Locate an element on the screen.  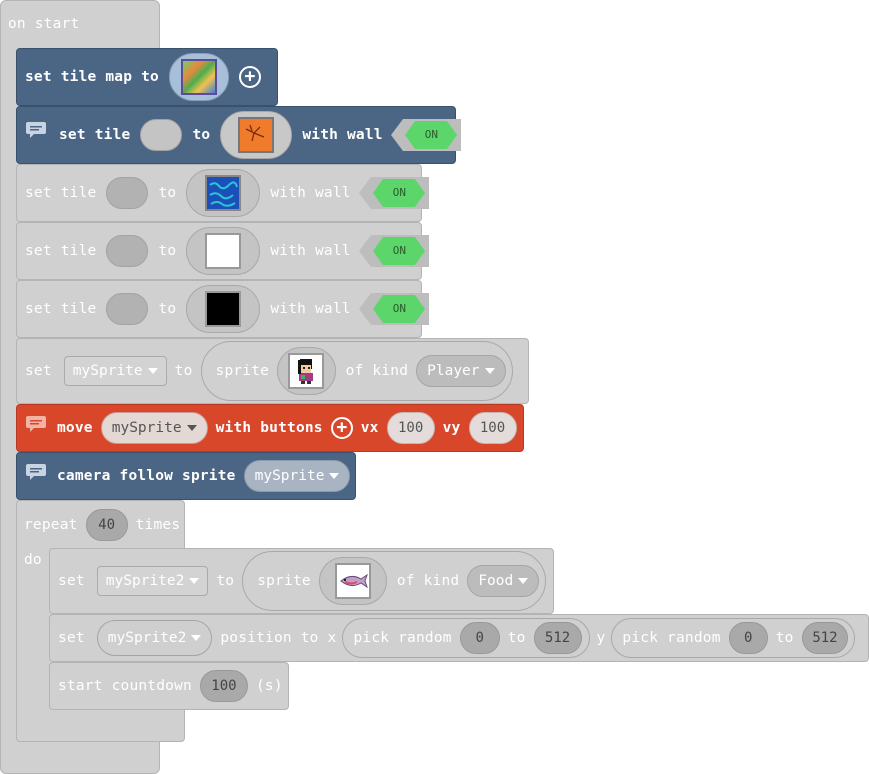
with-wall-label: with wall is located at coordinates (310, 251).